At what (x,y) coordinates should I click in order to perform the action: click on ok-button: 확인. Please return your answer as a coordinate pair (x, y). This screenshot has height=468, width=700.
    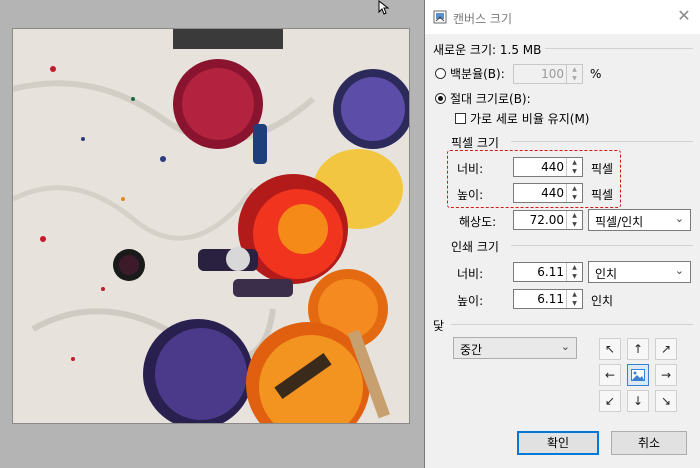
    Looking at the image, I should click on (558, 443).